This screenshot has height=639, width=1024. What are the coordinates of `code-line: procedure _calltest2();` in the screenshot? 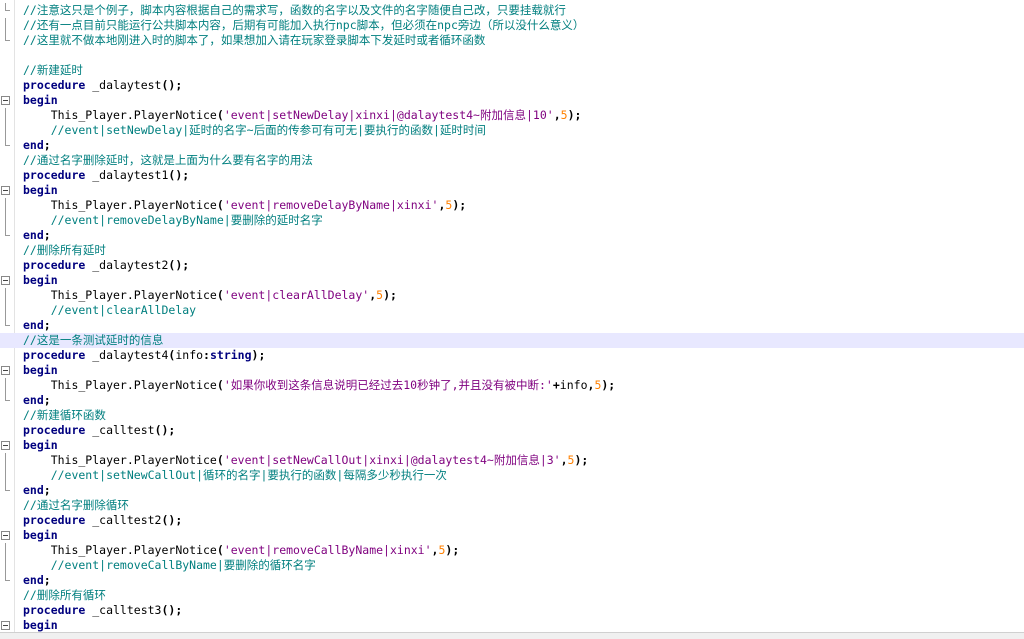 It's located at (512, 520).